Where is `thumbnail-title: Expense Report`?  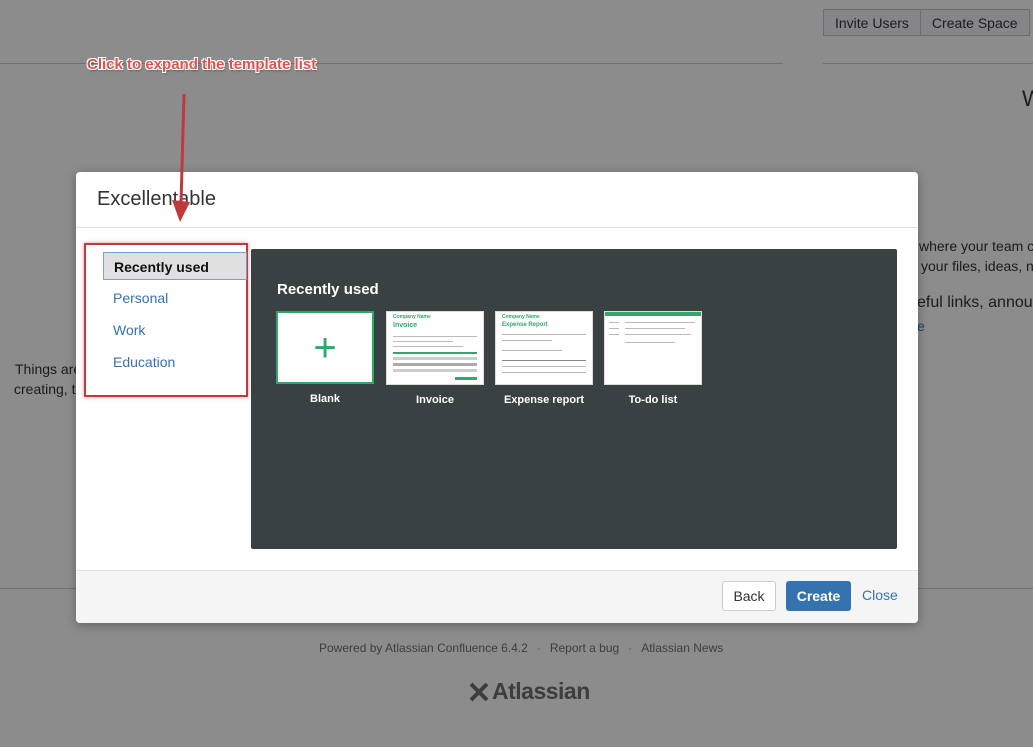
thumbnail-title: Expense Report is located at coordinates (525, 325).